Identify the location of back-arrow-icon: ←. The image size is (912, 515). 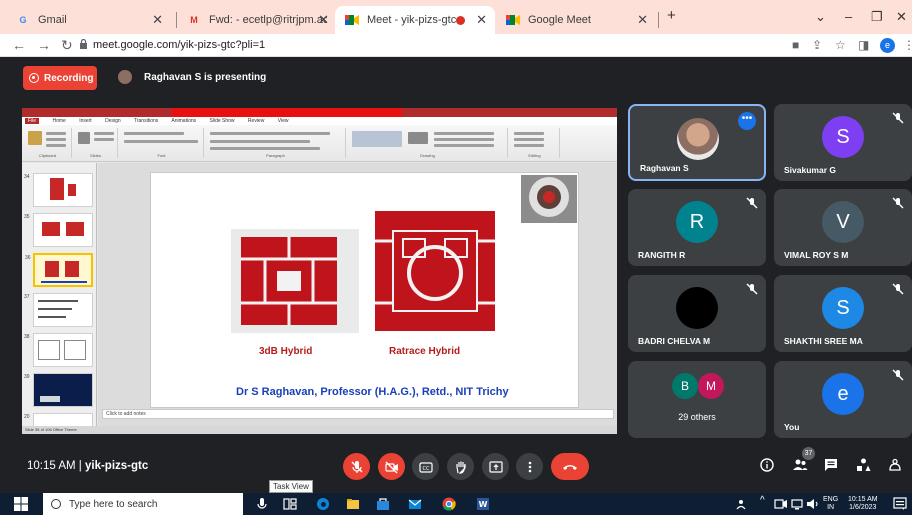
(19, 45).